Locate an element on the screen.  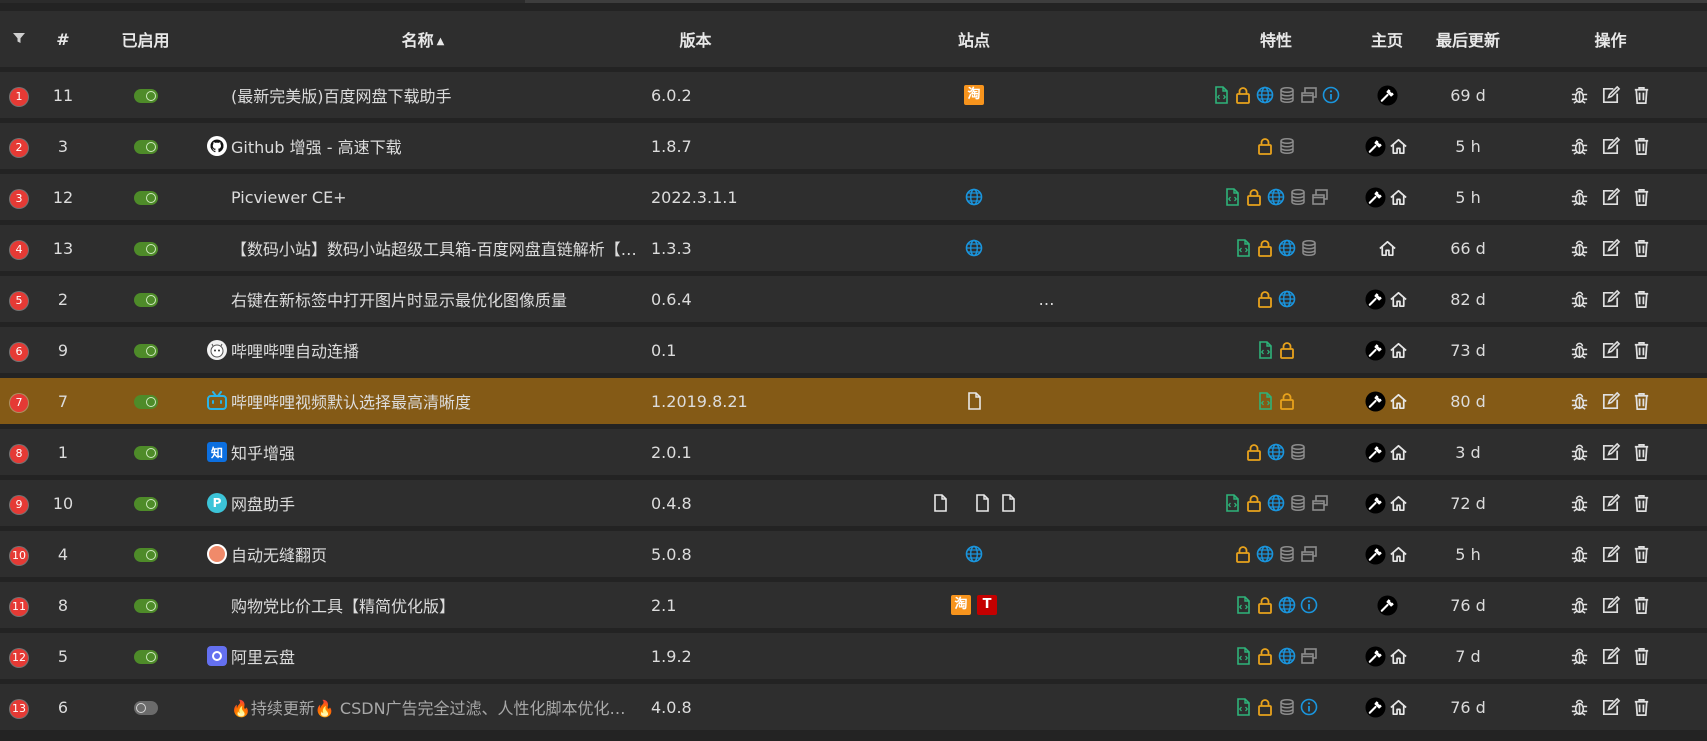
table-row: 9 10 P 网盘助手 0.4.8 72 d is located at coordinates (853, 503).